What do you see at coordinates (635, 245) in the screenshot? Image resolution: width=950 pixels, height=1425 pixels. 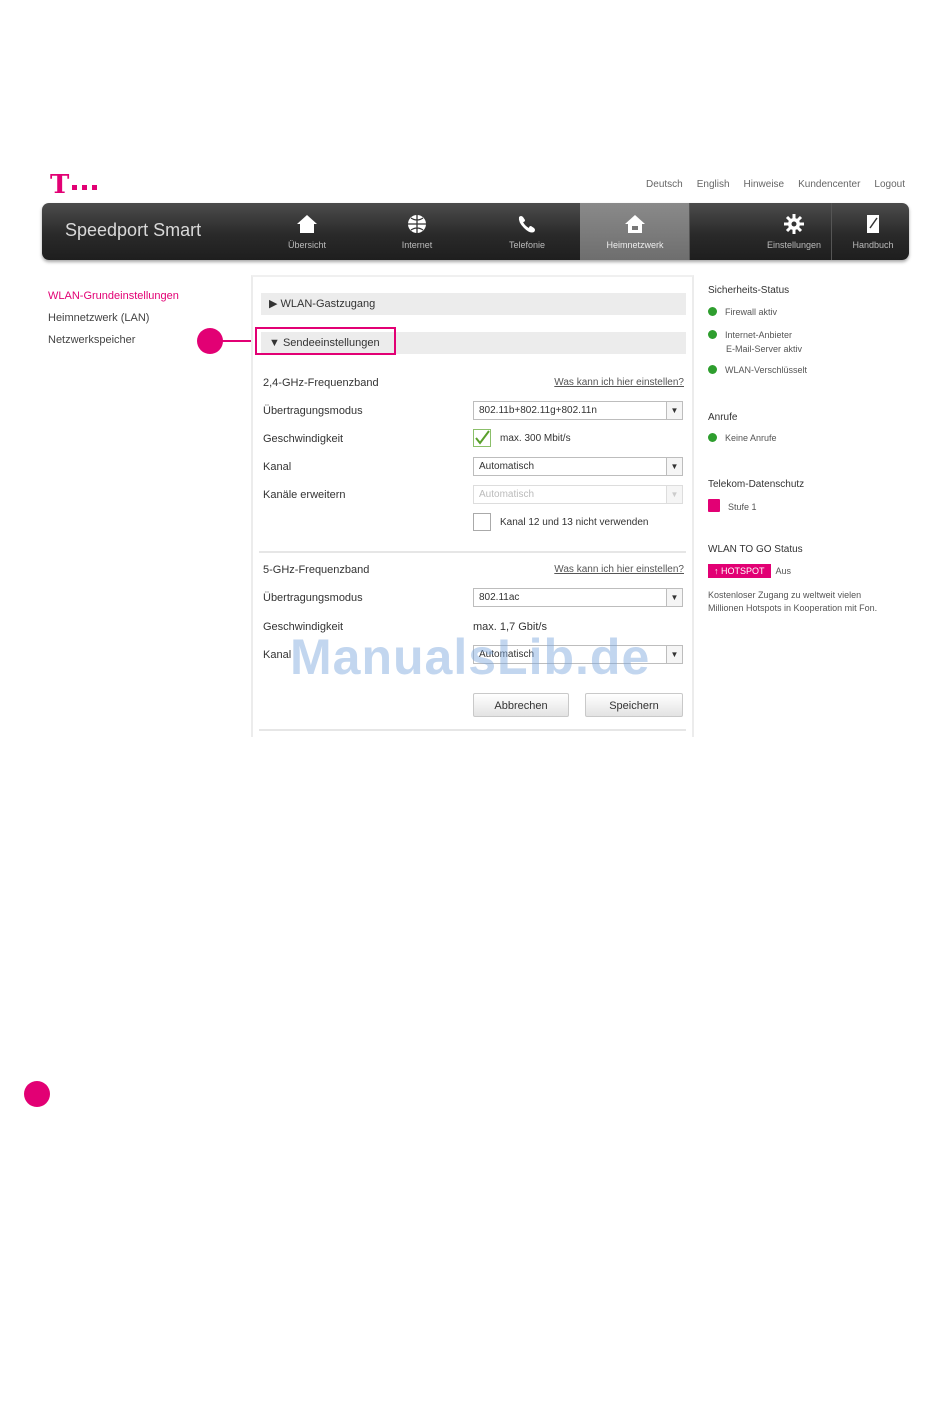 I see `nav-label: Heimnetzwerk` at bounding box center [635, 245].